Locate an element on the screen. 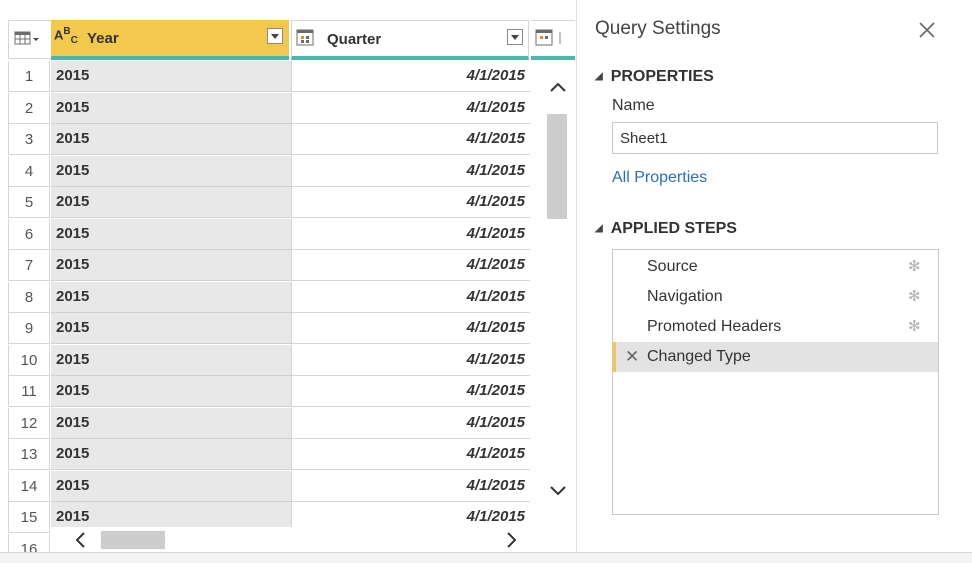 The width and height of the screenshot is (972, 563). horizontal-scrollbar is located at coordinates (290, 540).